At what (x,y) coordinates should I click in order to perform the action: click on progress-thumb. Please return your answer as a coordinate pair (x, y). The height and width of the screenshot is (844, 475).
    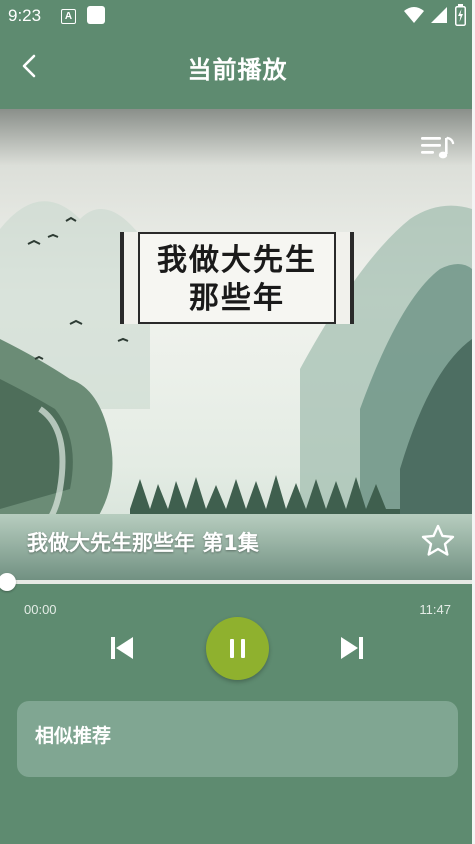
    Looking at the image, I should click on (8, 582).